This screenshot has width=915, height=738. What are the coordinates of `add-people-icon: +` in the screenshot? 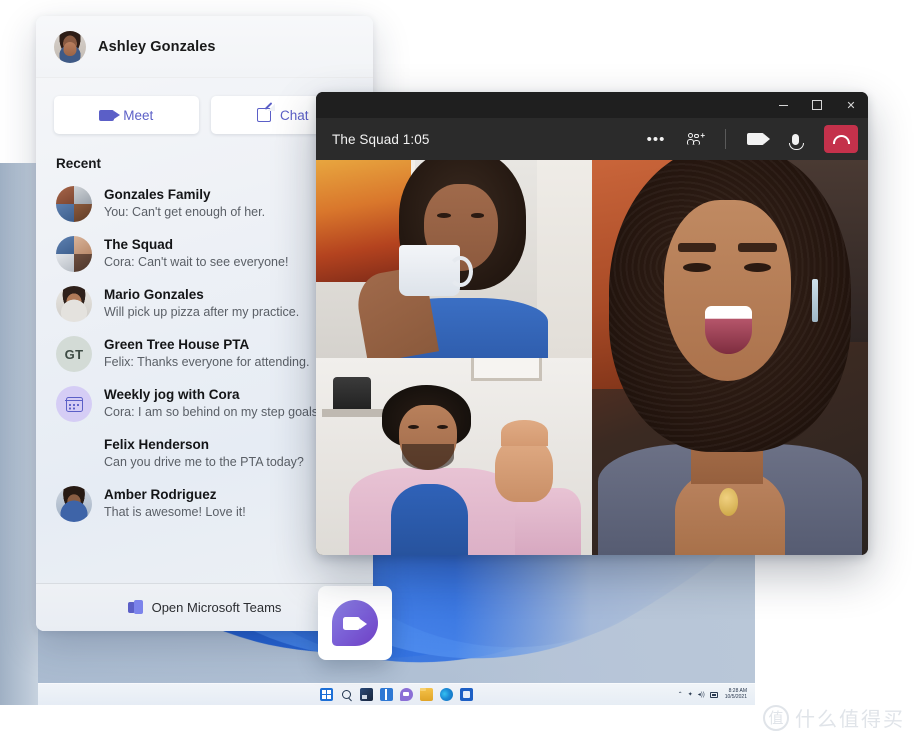 It's located at (696, 139).